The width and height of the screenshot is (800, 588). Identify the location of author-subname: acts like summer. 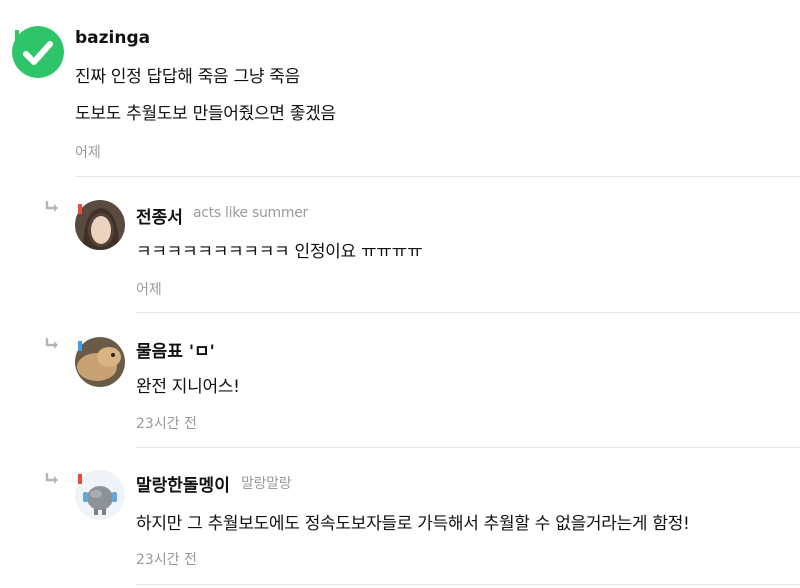
(250, 213).